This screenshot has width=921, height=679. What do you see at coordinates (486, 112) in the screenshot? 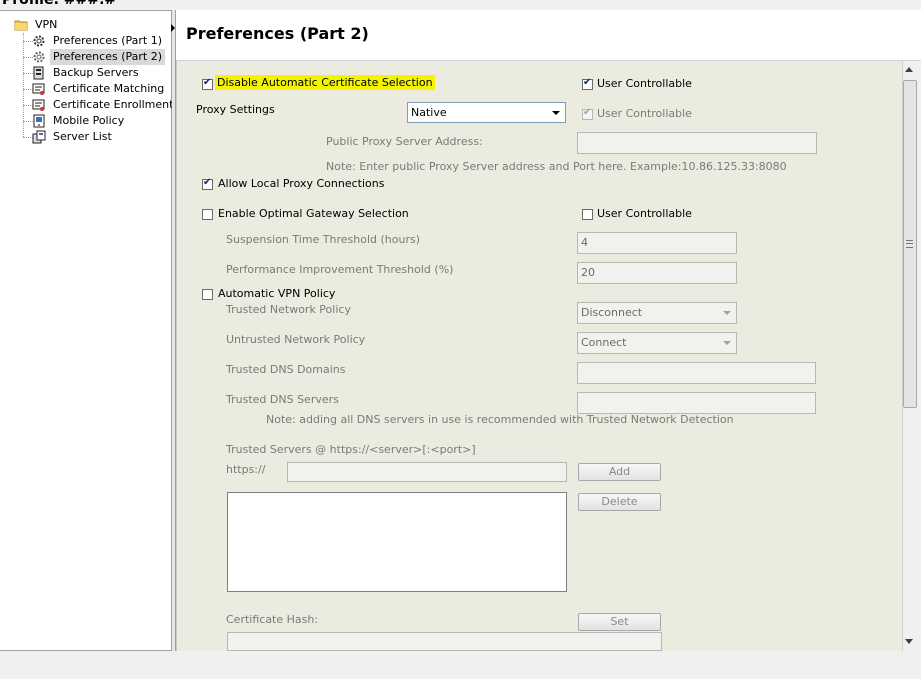
I see `proxy-settings-select: Native` at bounding box center [486, 112].